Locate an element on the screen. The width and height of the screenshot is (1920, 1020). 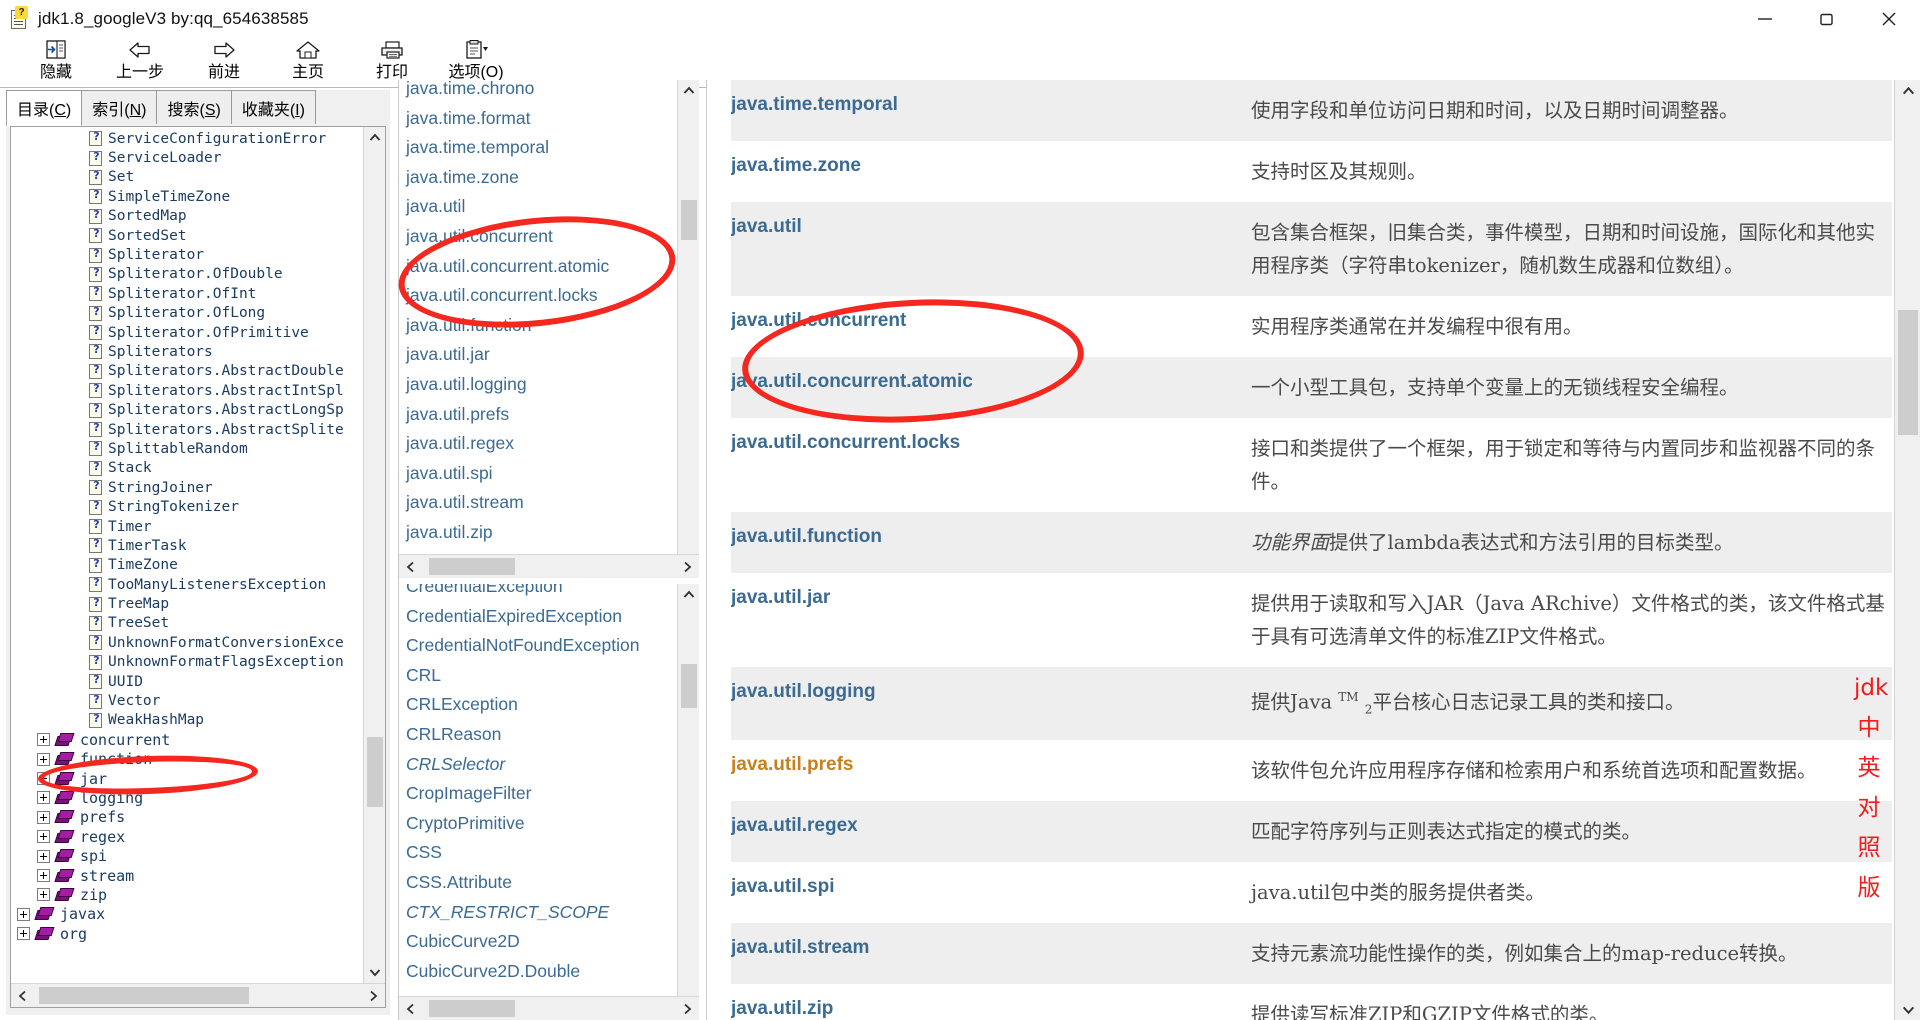
package-index-link: java.util.regex is located at coordinates (538, 444).